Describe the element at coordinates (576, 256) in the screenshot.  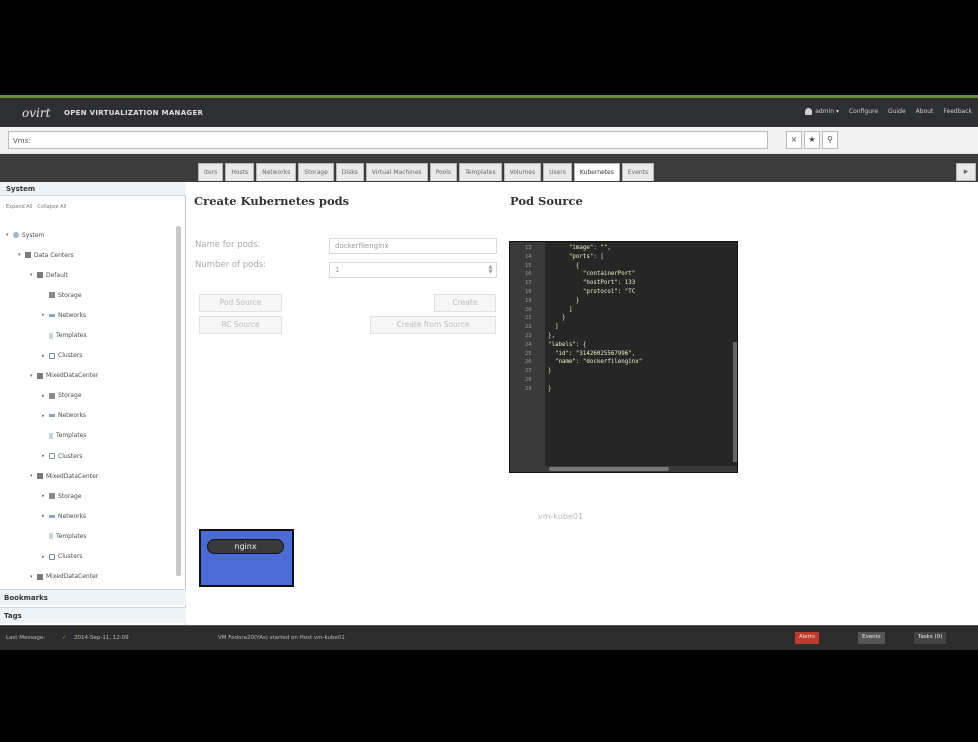
I see `code-line: "ports": [` at that location.